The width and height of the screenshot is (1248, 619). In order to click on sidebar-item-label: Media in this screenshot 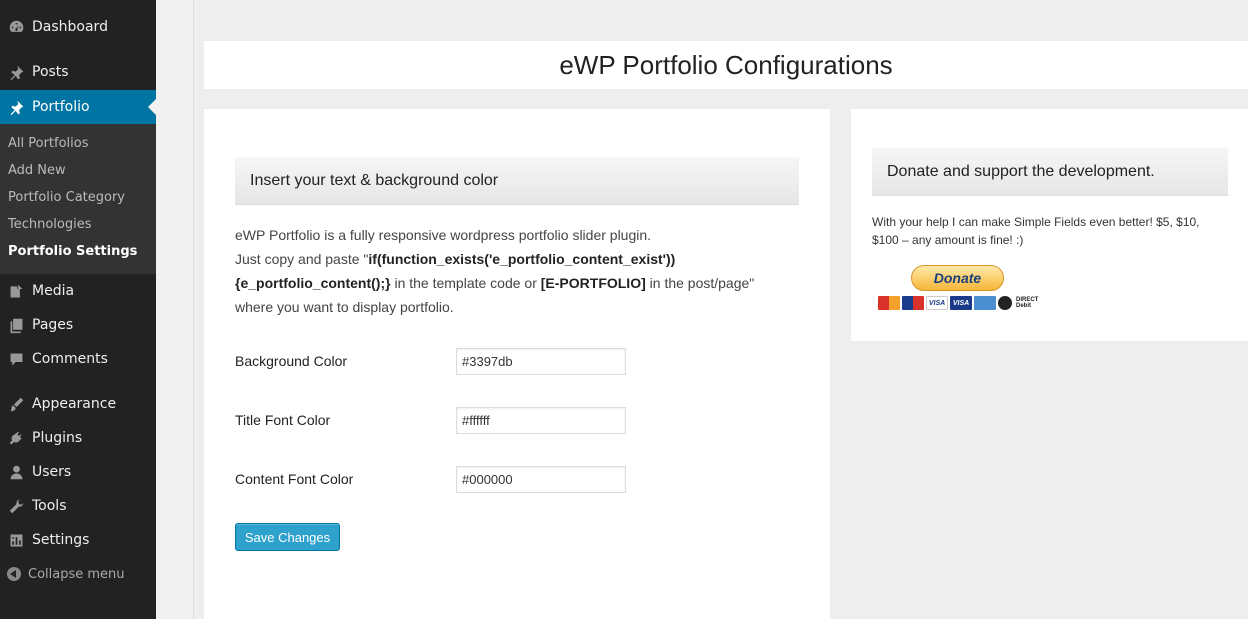, I will do `click(53, 291)`.